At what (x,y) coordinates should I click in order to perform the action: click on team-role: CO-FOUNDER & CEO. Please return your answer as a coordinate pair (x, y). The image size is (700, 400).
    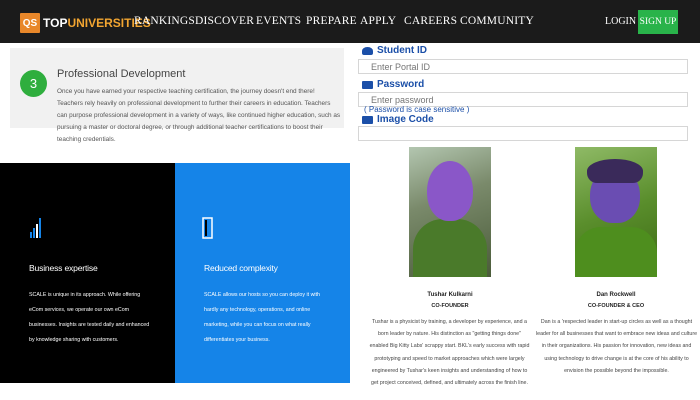
    Looking at the image, I should click on (616, 306).